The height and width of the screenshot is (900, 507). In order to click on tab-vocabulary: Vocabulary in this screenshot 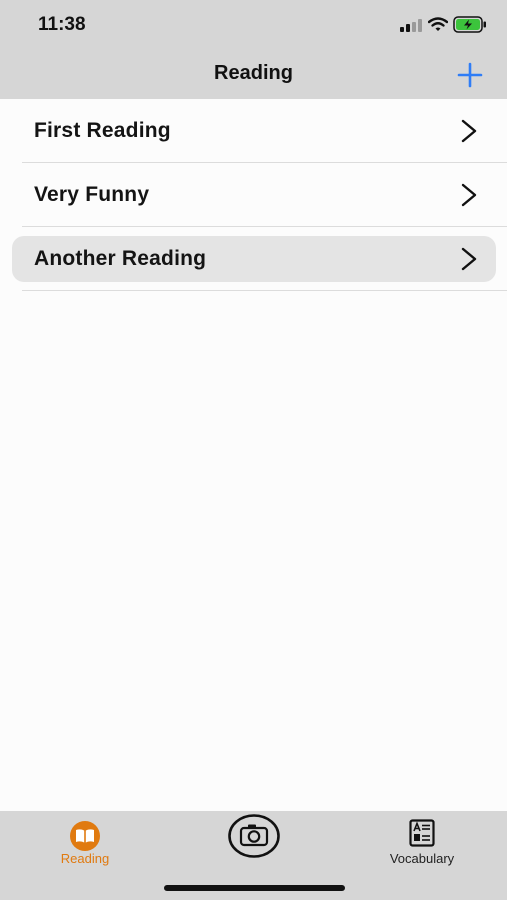, I will do `click(422, 846)`.